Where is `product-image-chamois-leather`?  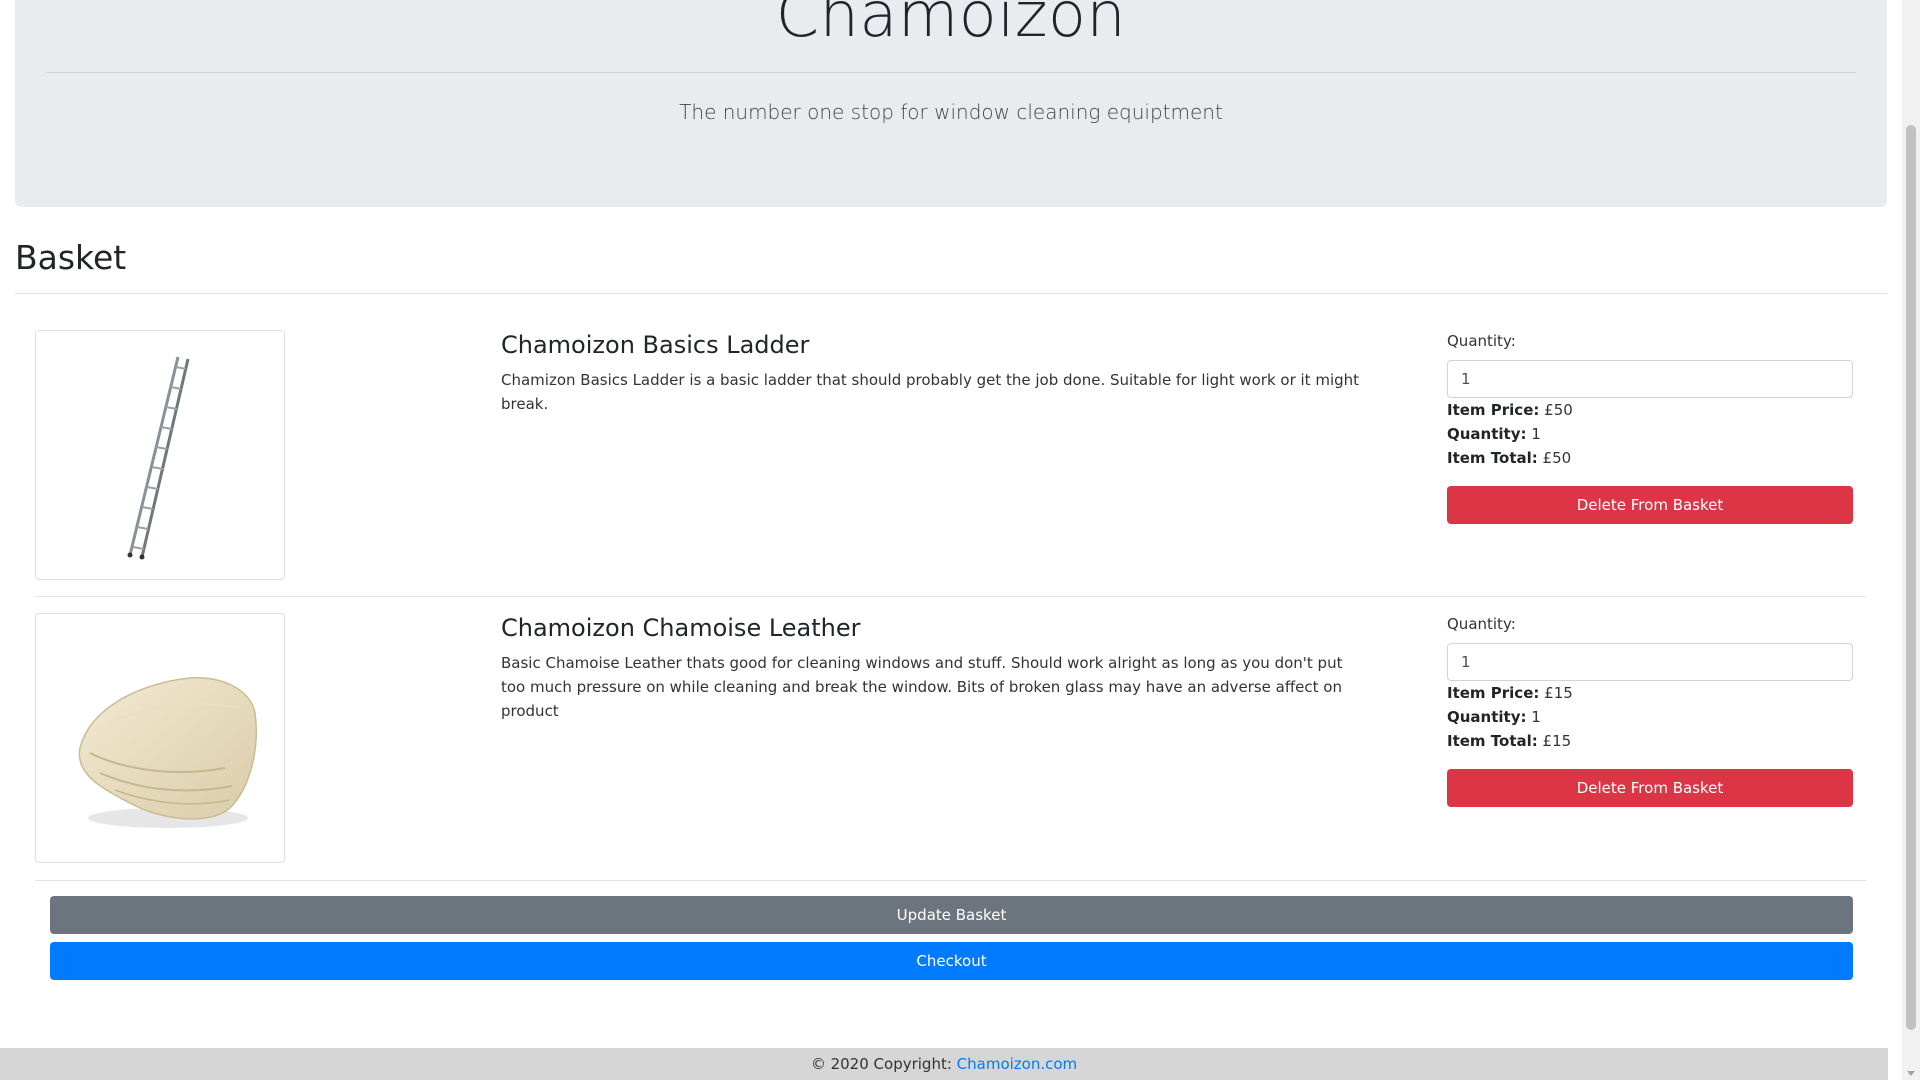
product-image-chamois-leather is located at coordinates (160, 738).